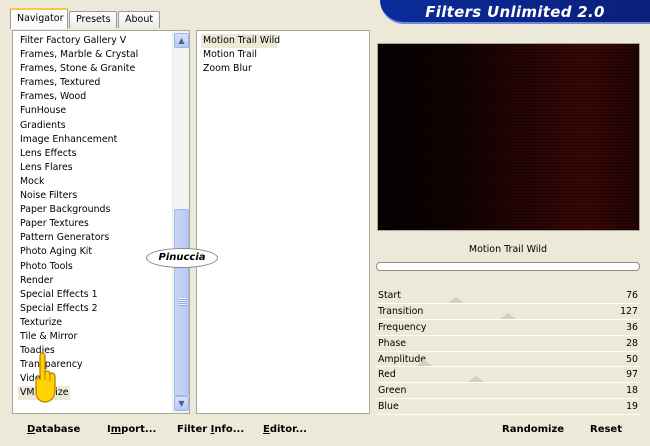 Image resolution: width=650 pixels, height=446 pixels. Describe the element at coordinates (508, 391) in the screenshot. I see `param-row: Green 18` at that location.